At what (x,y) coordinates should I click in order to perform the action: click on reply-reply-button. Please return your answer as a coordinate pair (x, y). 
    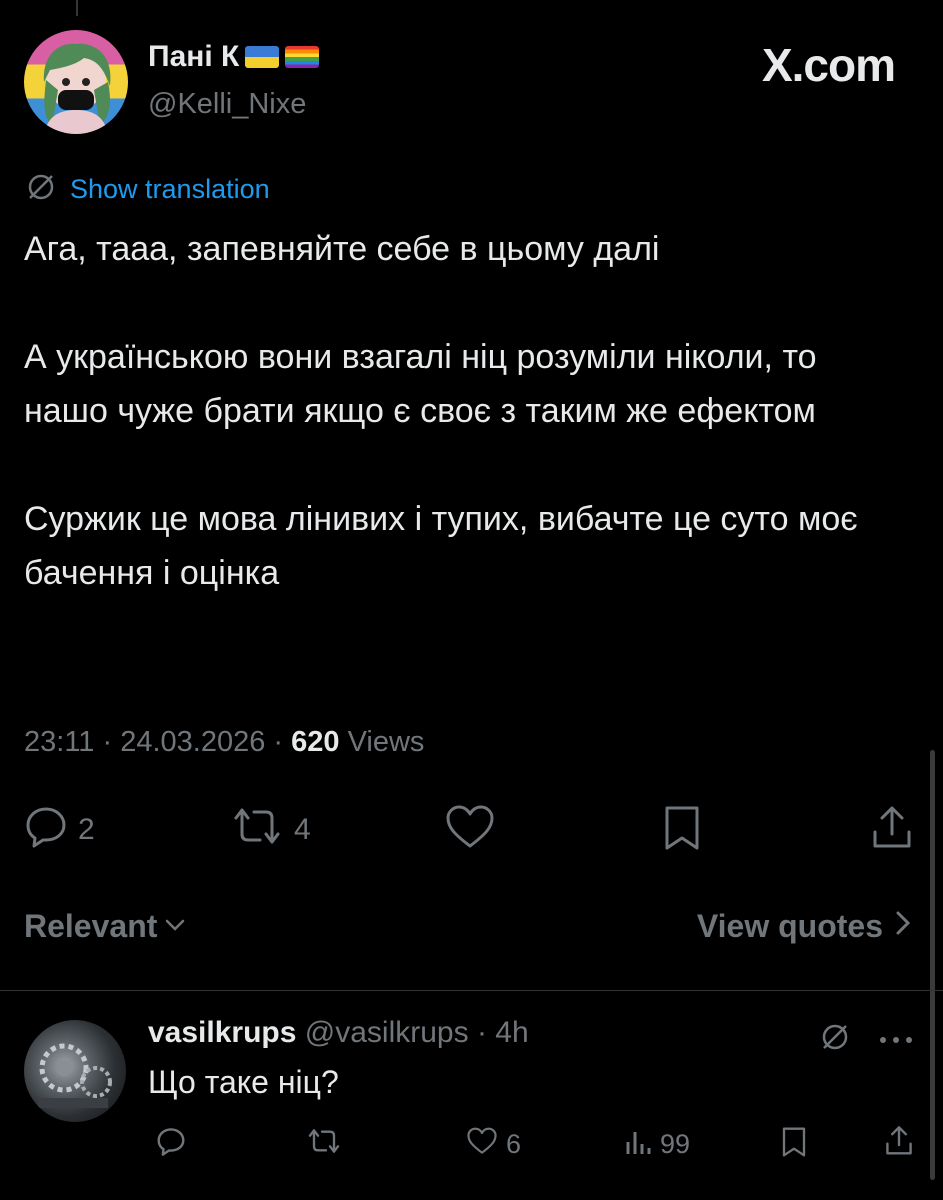
    Looking at the image, I should click on (171, 1144).